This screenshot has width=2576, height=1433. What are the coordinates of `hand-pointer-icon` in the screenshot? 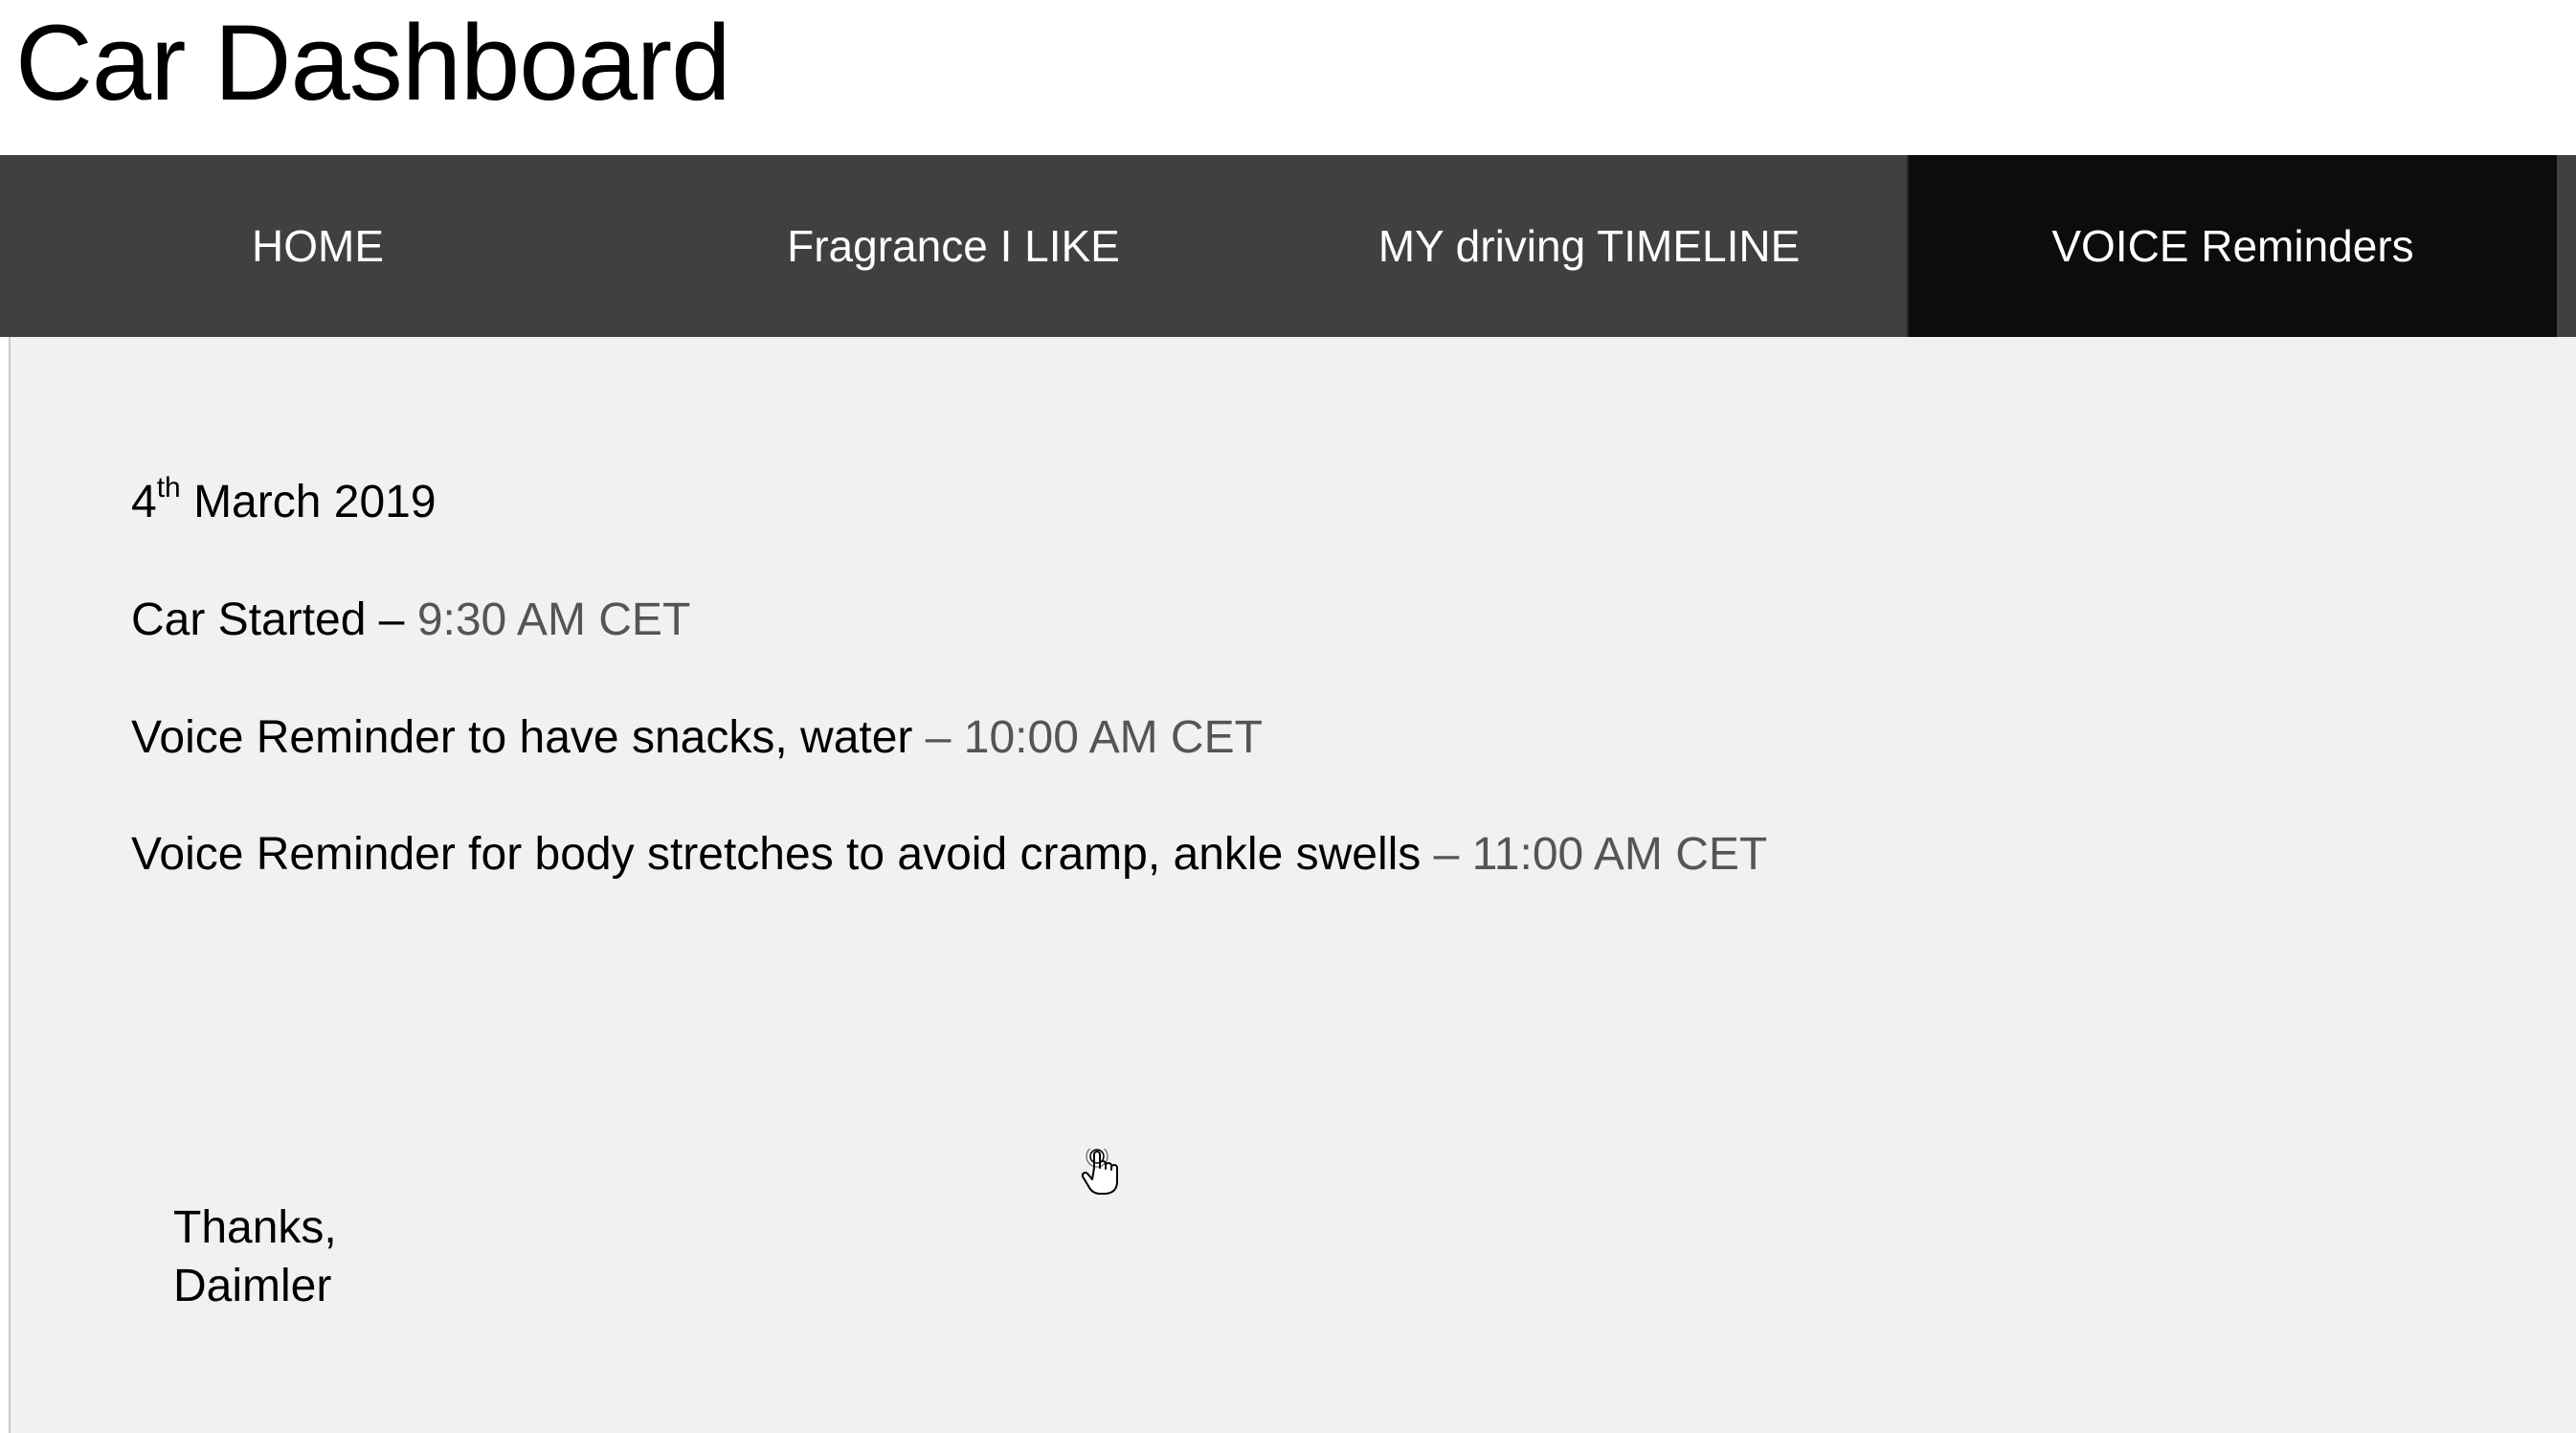 It's located at (1100, 1172).